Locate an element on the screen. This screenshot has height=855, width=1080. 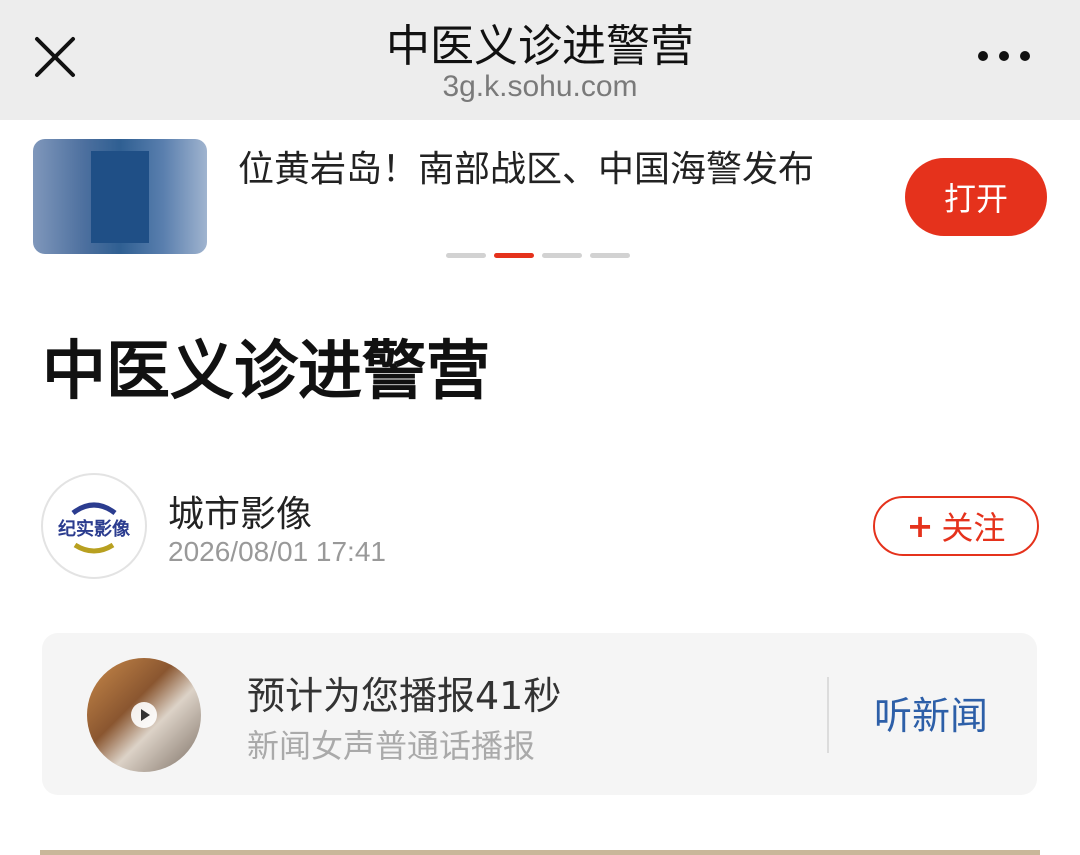
promo-thumbnail is located at coordinates (120, 196).